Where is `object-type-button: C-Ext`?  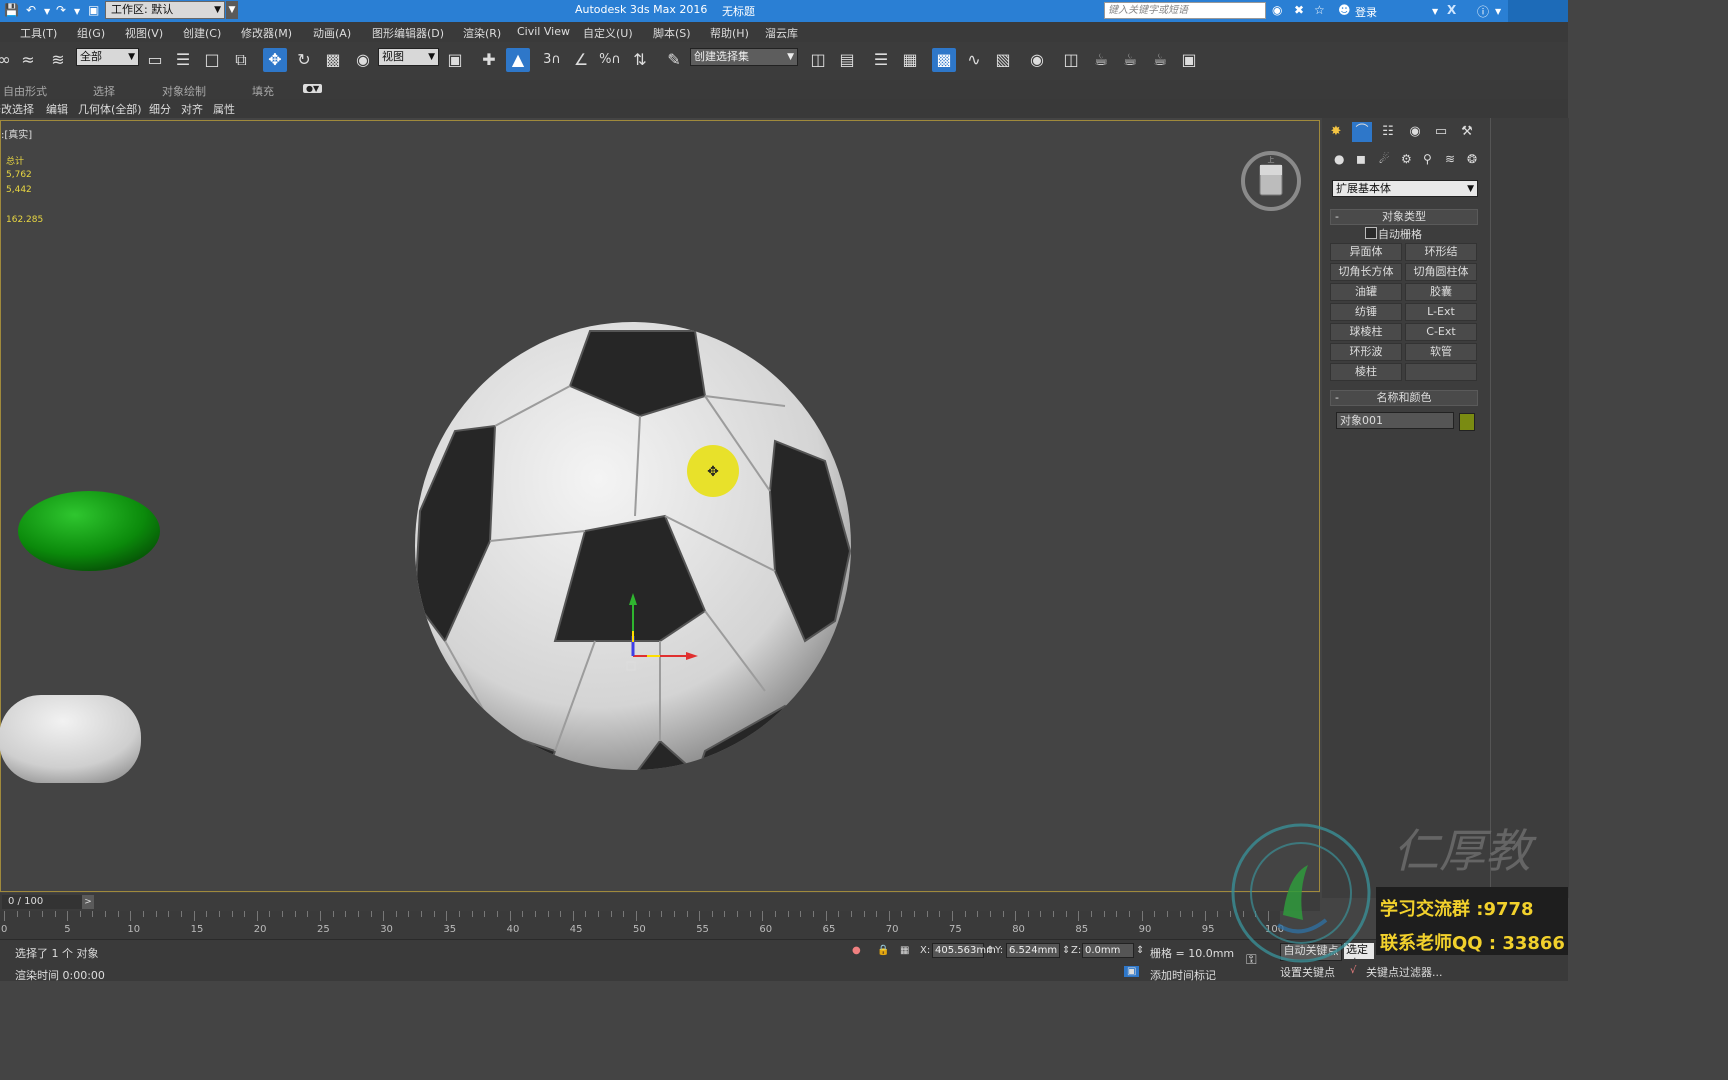
object-type-button: C-Ext is located at coordinates (1441, 332).